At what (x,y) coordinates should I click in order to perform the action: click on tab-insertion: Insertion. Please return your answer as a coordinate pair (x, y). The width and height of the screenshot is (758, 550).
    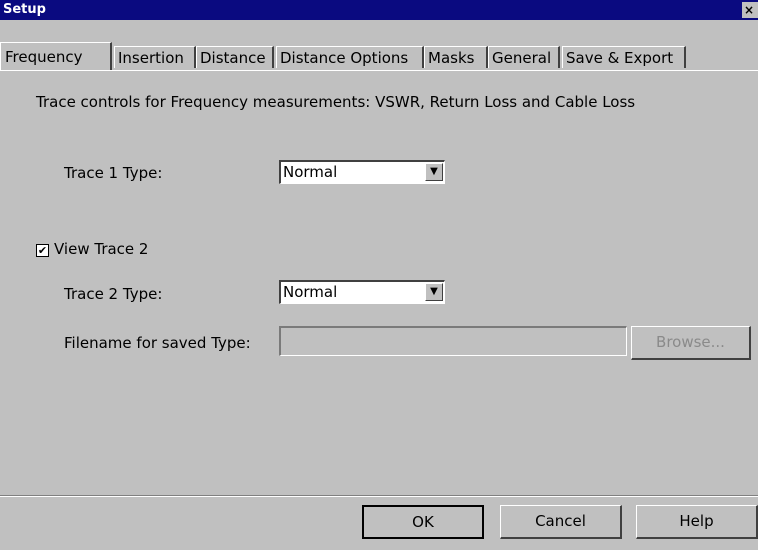
    Looking at the image, I should click on (155, 57).